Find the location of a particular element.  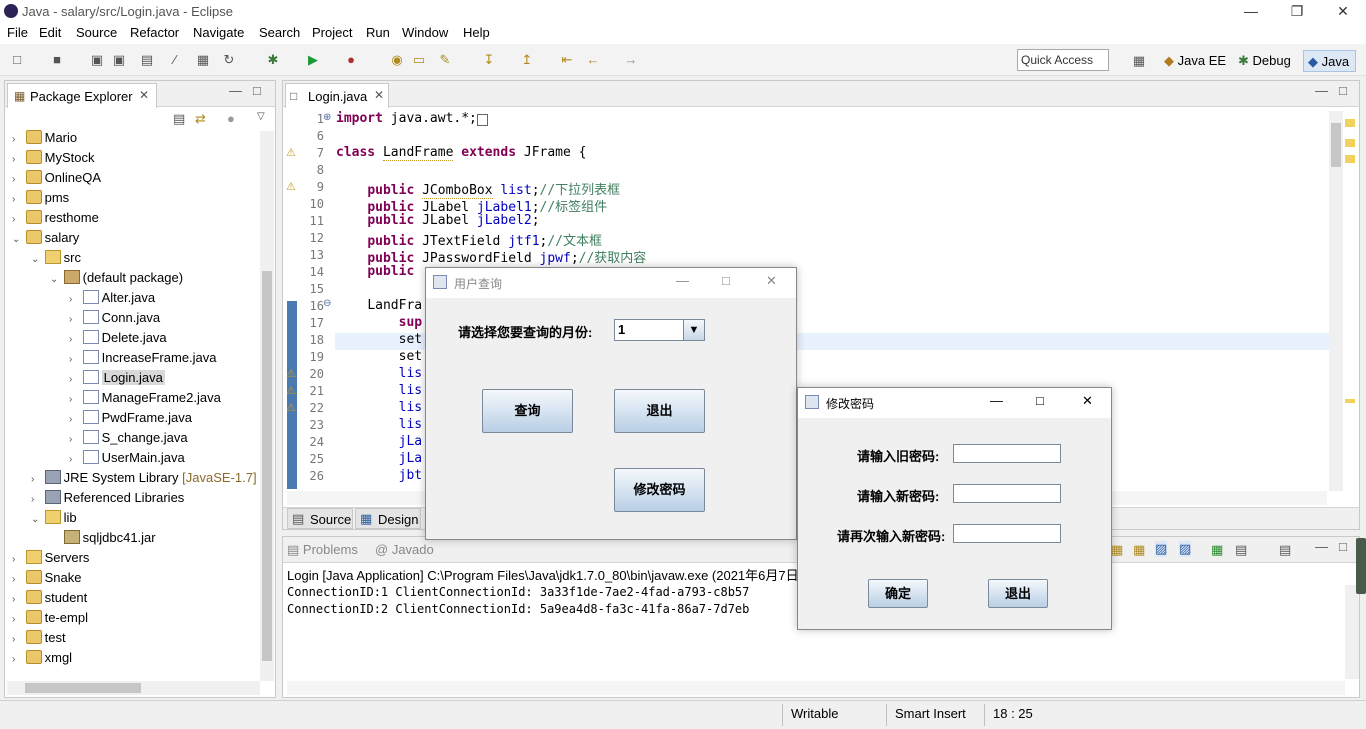

tree-item-student: › student is located at coordinates (49, 598).